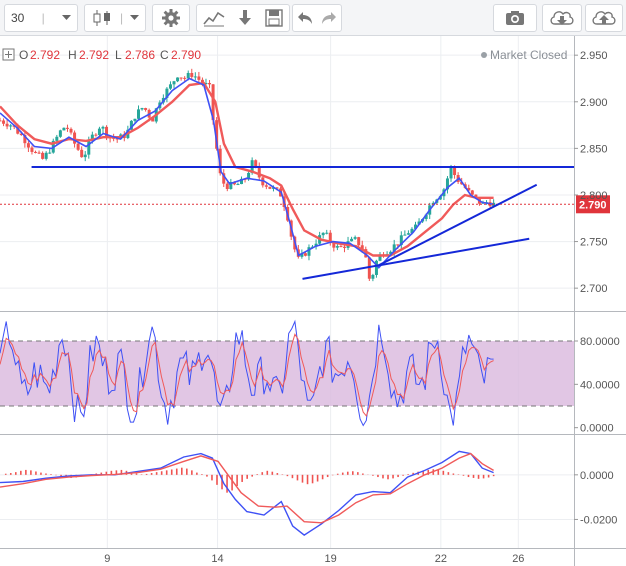 The height and width of the screenshot is (566, 626). Describe the element at coordinates (140, 55) in the screenshot. I see `low-value: 2.786` at that location.